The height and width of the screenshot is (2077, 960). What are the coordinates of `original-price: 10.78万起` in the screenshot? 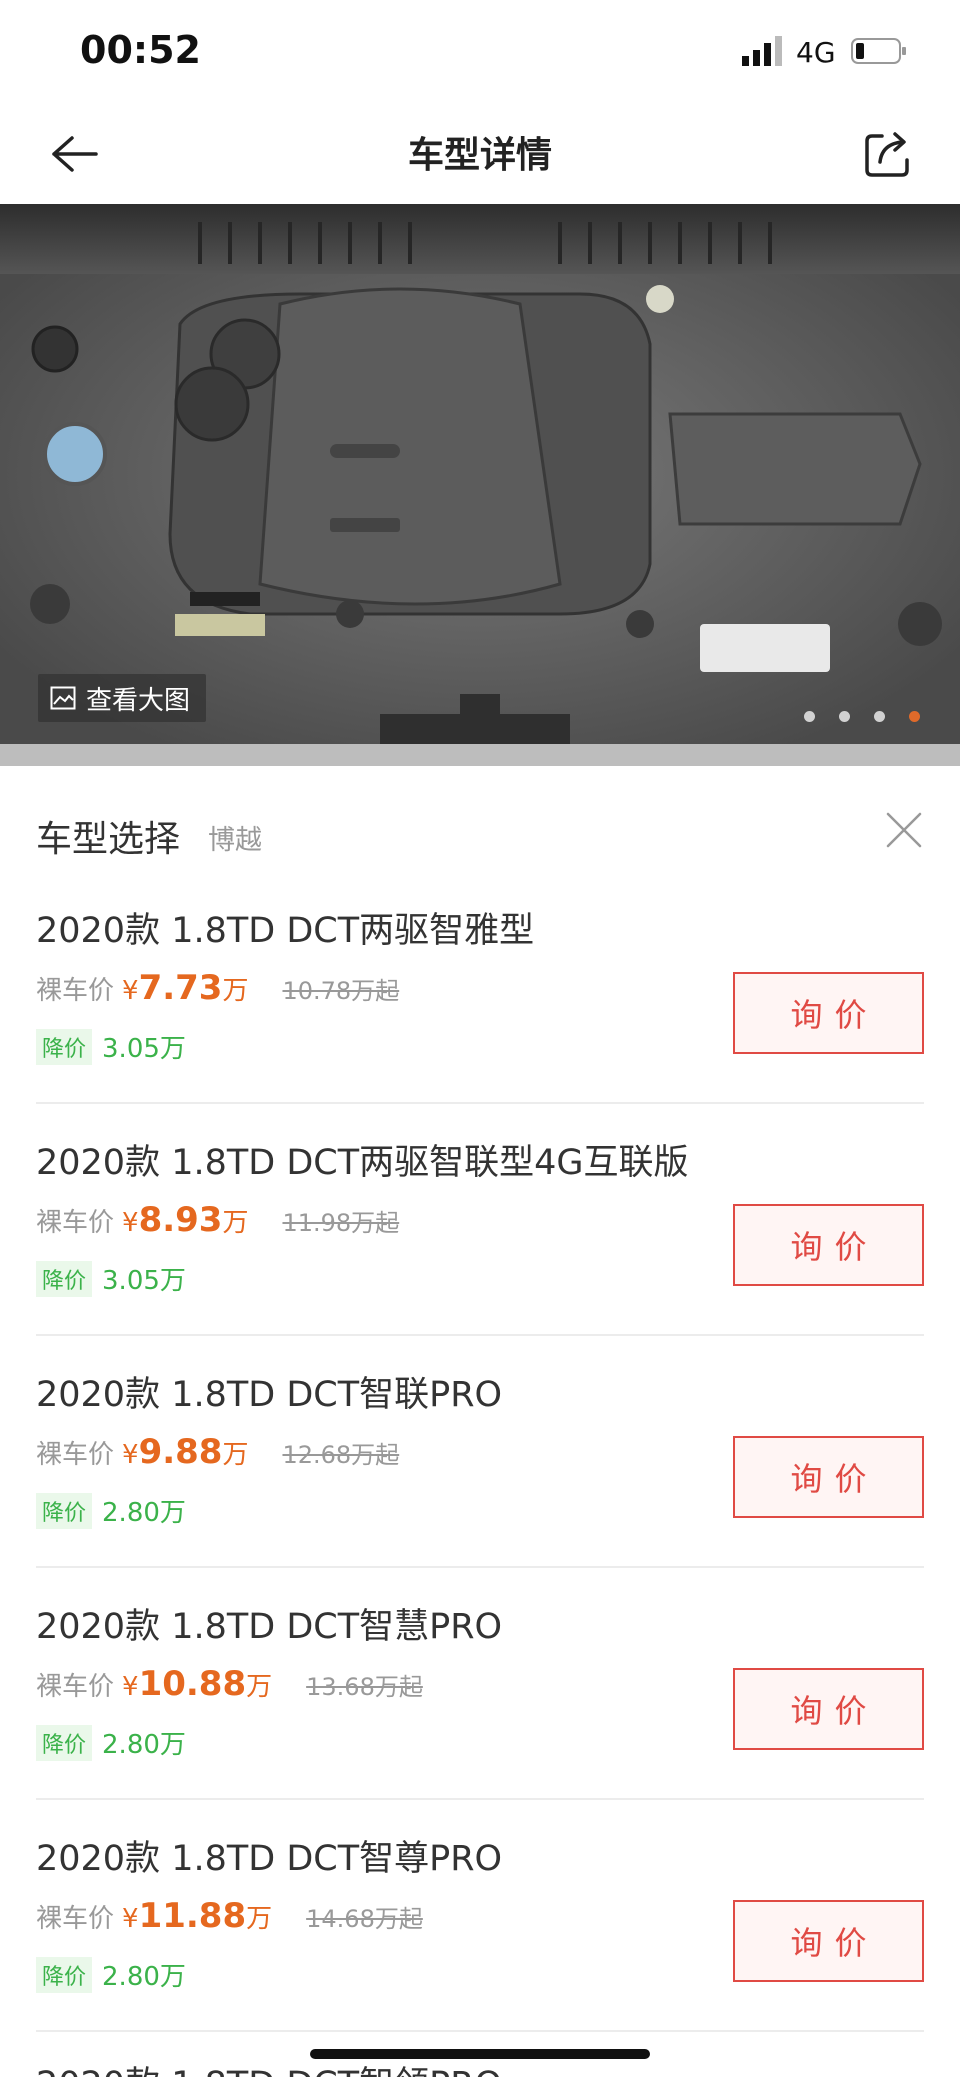 It's located at (341, 991).